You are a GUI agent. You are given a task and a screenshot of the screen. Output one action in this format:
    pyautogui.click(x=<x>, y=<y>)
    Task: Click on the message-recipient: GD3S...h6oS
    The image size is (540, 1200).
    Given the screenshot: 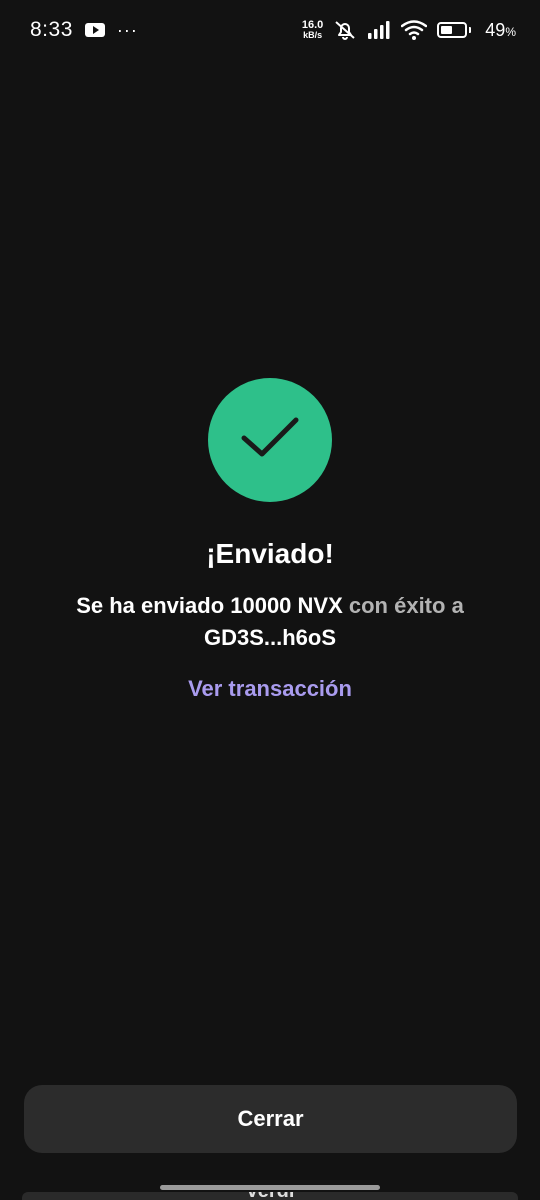 What is the action you would take?
    pyautogui.click(x=270, y=637)
    